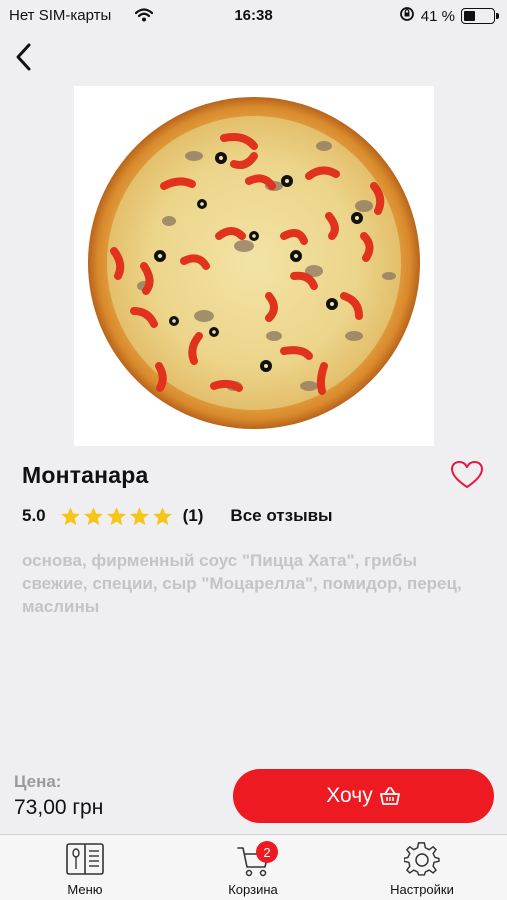  I want to click on status-right: 41 %, so click(449, 16).